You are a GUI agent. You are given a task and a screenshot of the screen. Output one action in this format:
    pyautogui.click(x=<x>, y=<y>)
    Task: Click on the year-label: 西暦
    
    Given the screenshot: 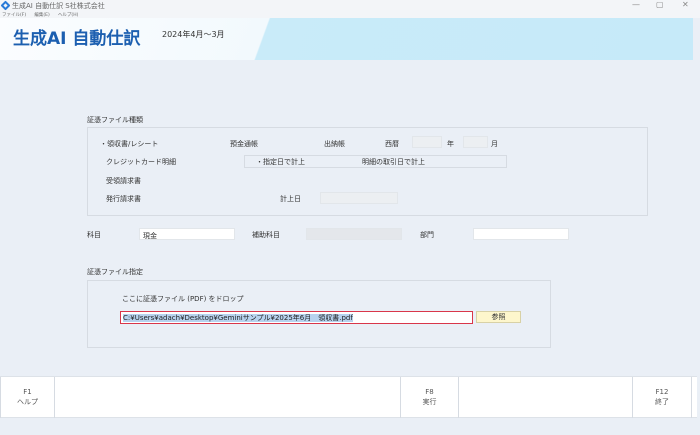 What is the action you would take?
    pyautogui.click(x=392, y=144)
    